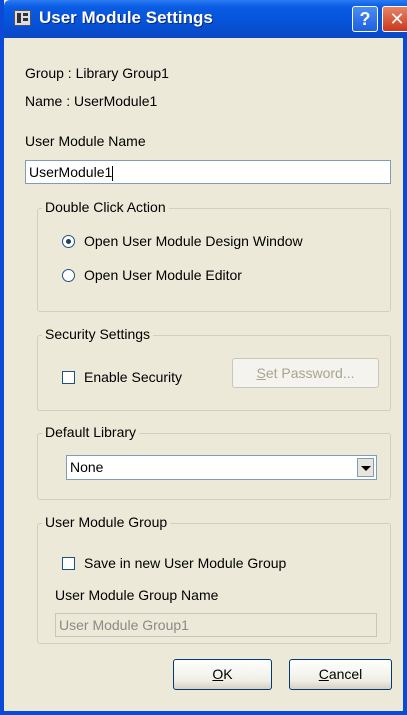  I want to click on default-library-legend: Default Library, so click(91, 432).